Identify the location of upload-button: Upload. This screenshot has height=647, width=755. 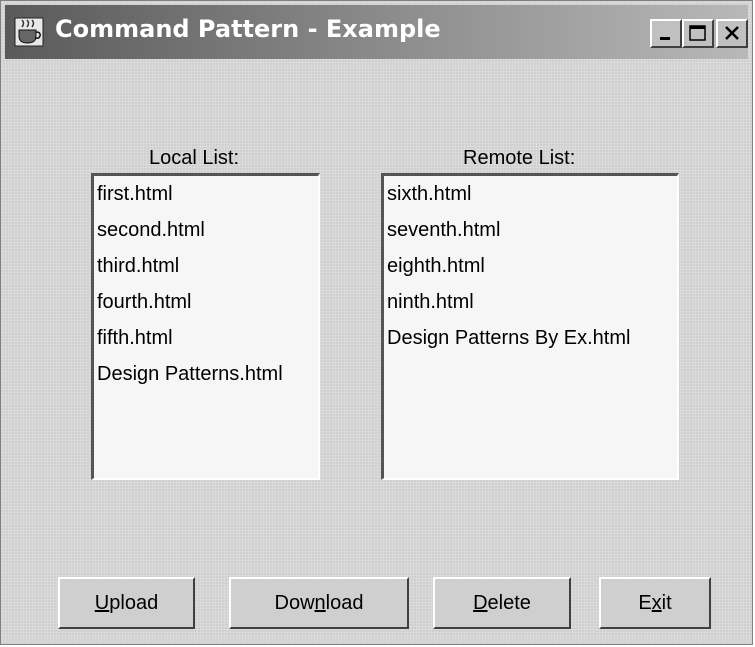
(126, 603).